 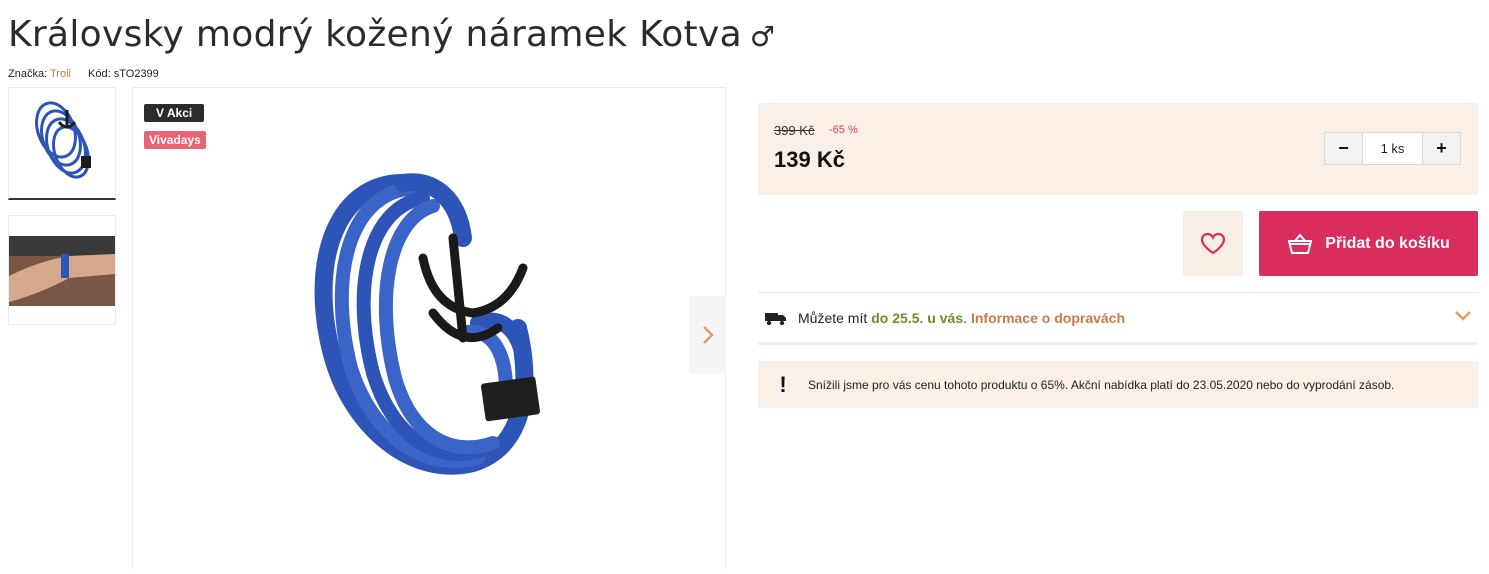 I want to click on brand-link: Troli, so click(x=60, y=74).